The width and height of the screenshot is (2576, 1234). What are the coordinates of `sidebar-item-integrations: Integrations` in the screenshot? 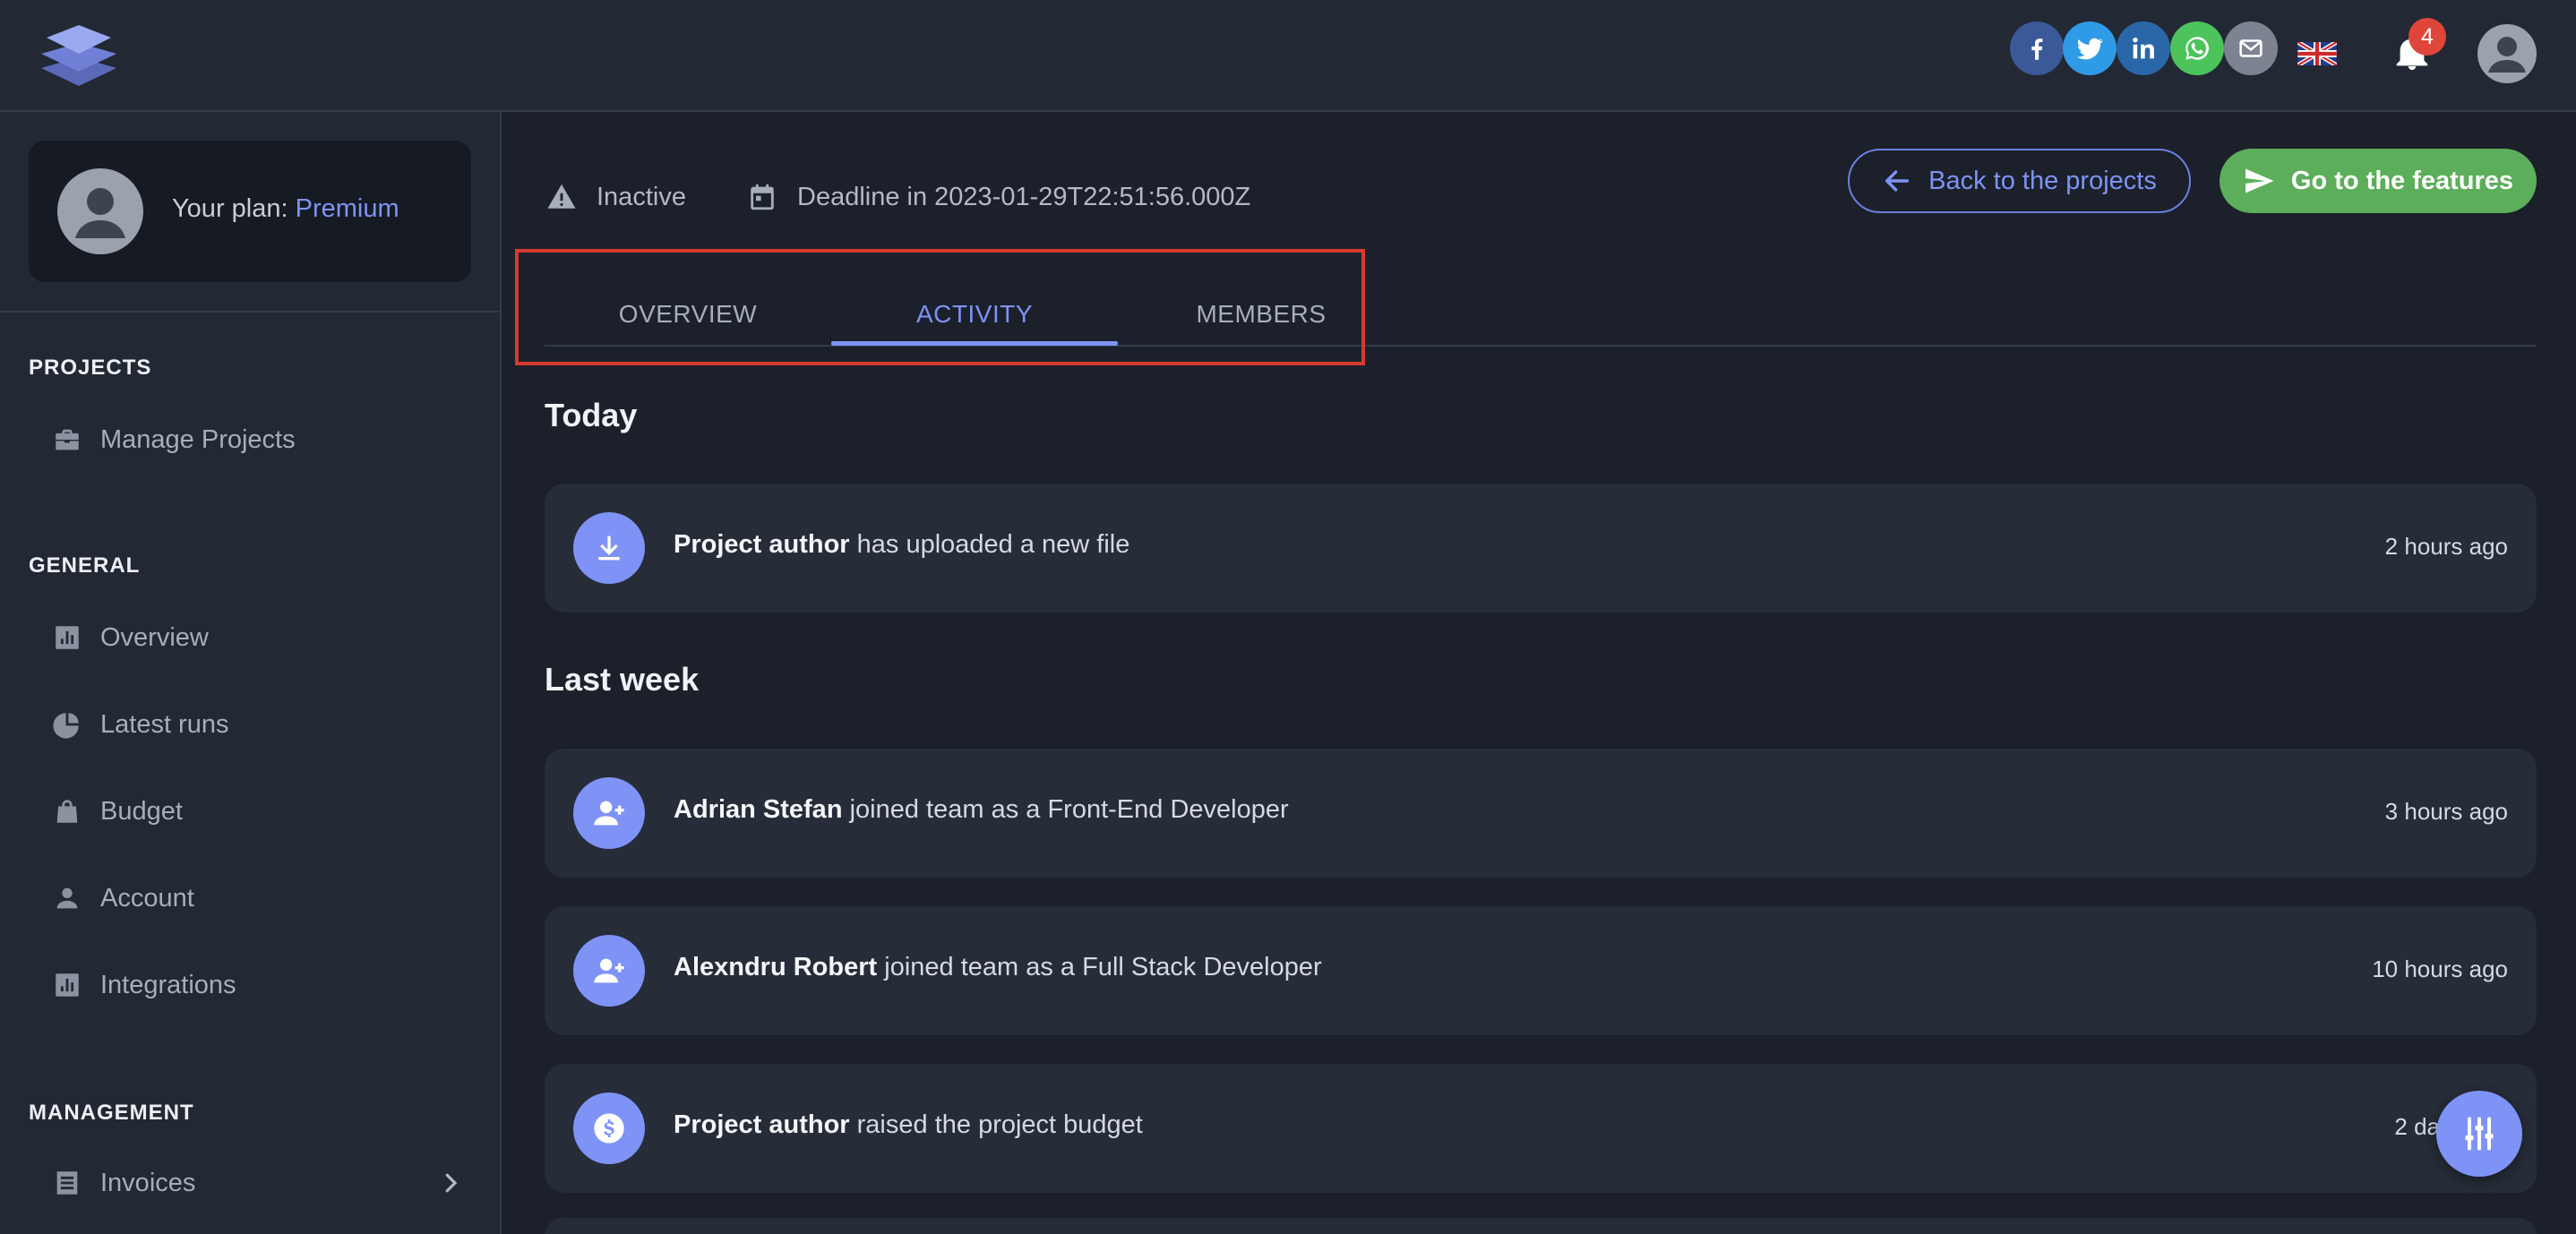 It's located at (258, 985).